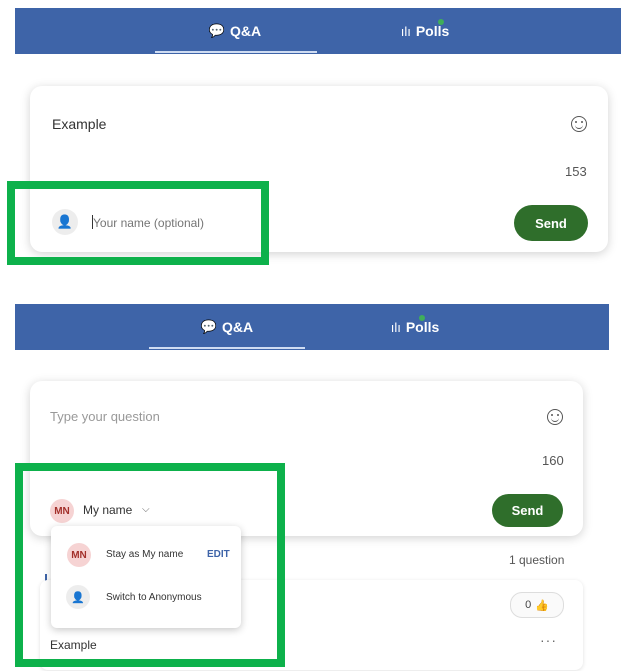 Image resolution: width=621 pixels, height=671 pixels. Describe the element at coordinates (576, 171) in the screenshot. I see `char-counter: 153` at that location.